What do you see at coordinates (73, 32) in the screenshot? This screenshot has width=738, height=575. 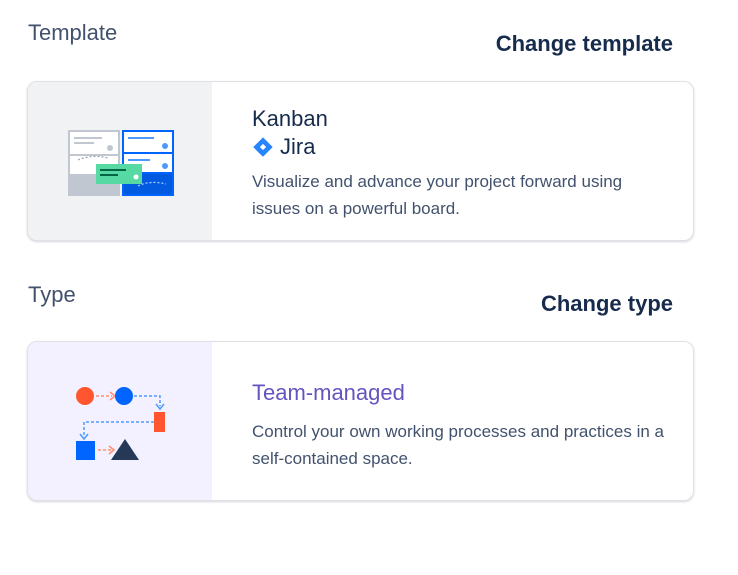 I see `template-section-label: Template` at bounding box center [73, 32].